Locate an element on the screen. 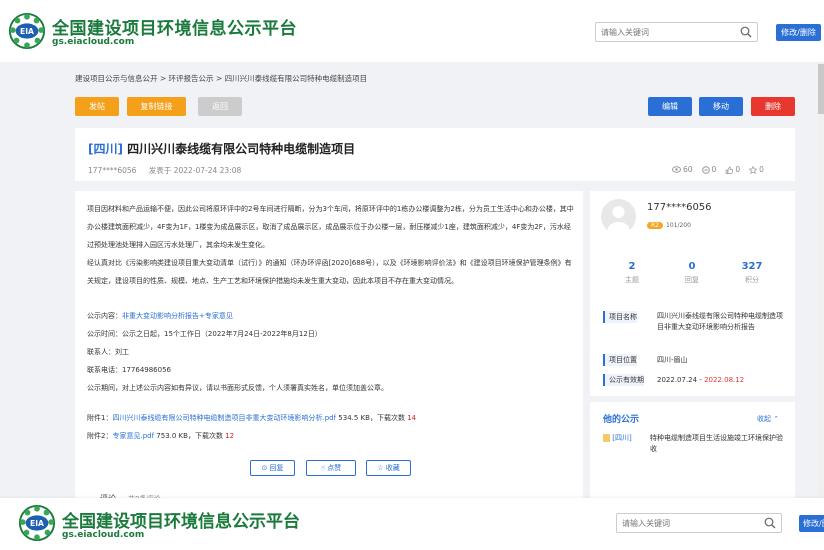 The height and width of the screenshot is (550, 824). folder-icon is located at coordinates (606, 438).